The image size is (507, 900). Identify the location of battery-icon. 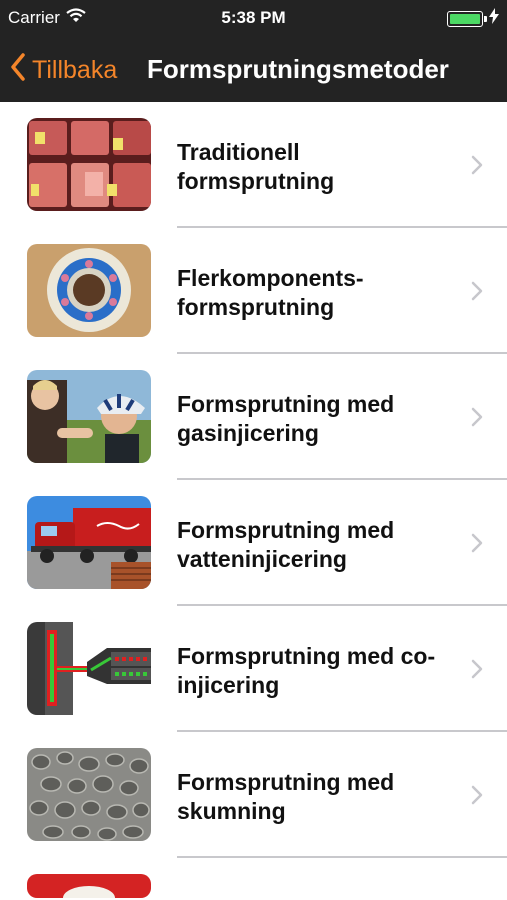
(467, 18).